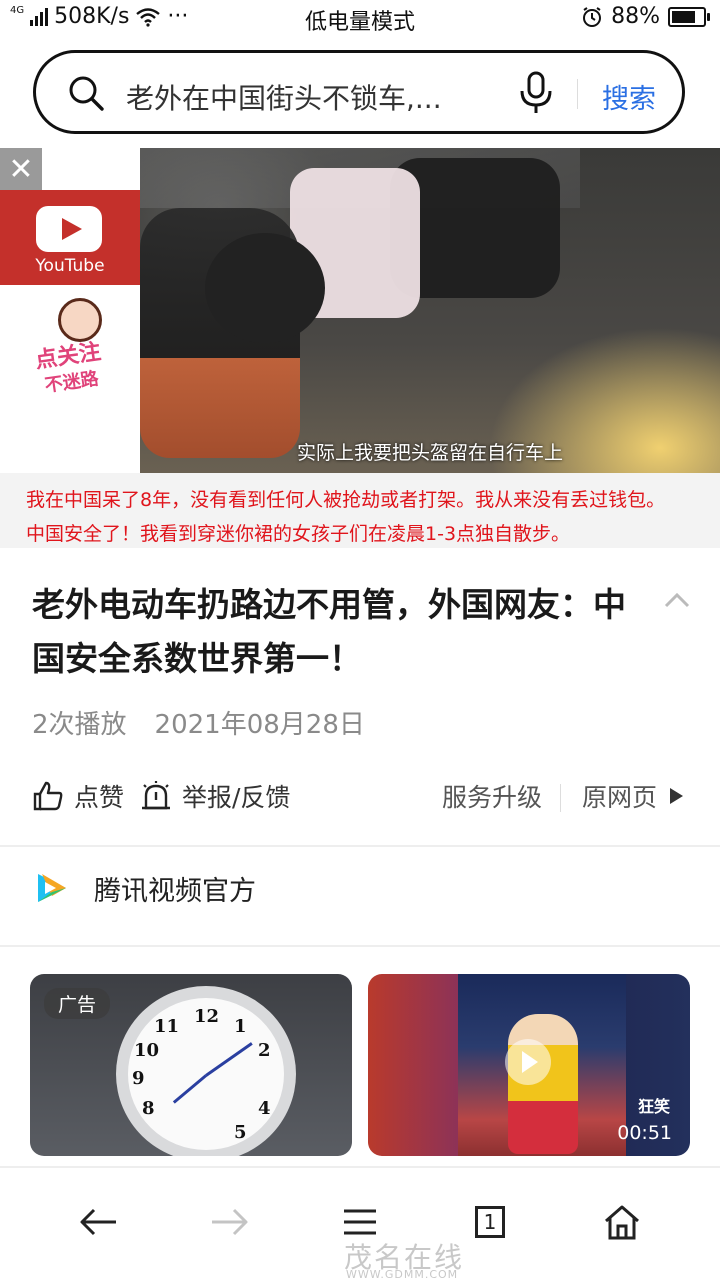  I want to click on action-divider, so click(560, 798).